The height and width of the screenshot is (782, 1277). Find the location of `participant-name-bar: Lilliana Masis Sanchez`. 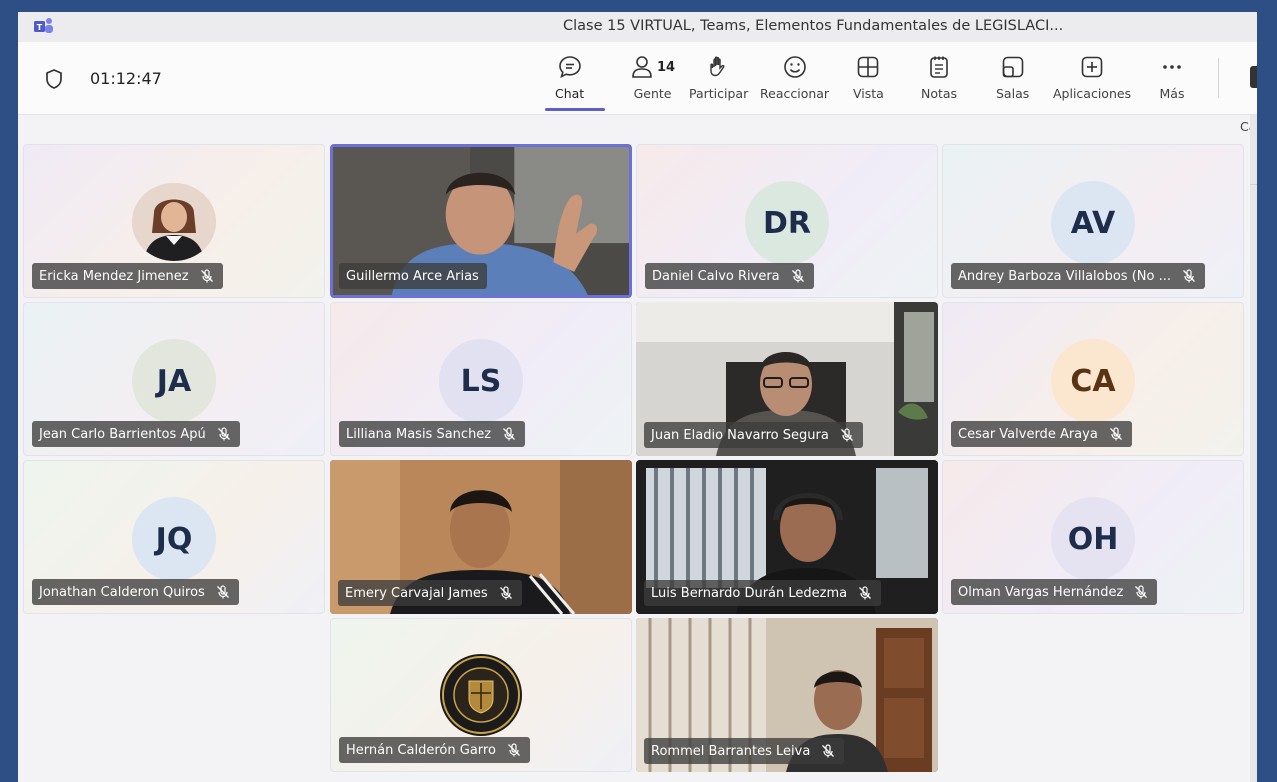

participant-name-bar: Lilliana Masis Sanchez is located at coordinates (432, 434).